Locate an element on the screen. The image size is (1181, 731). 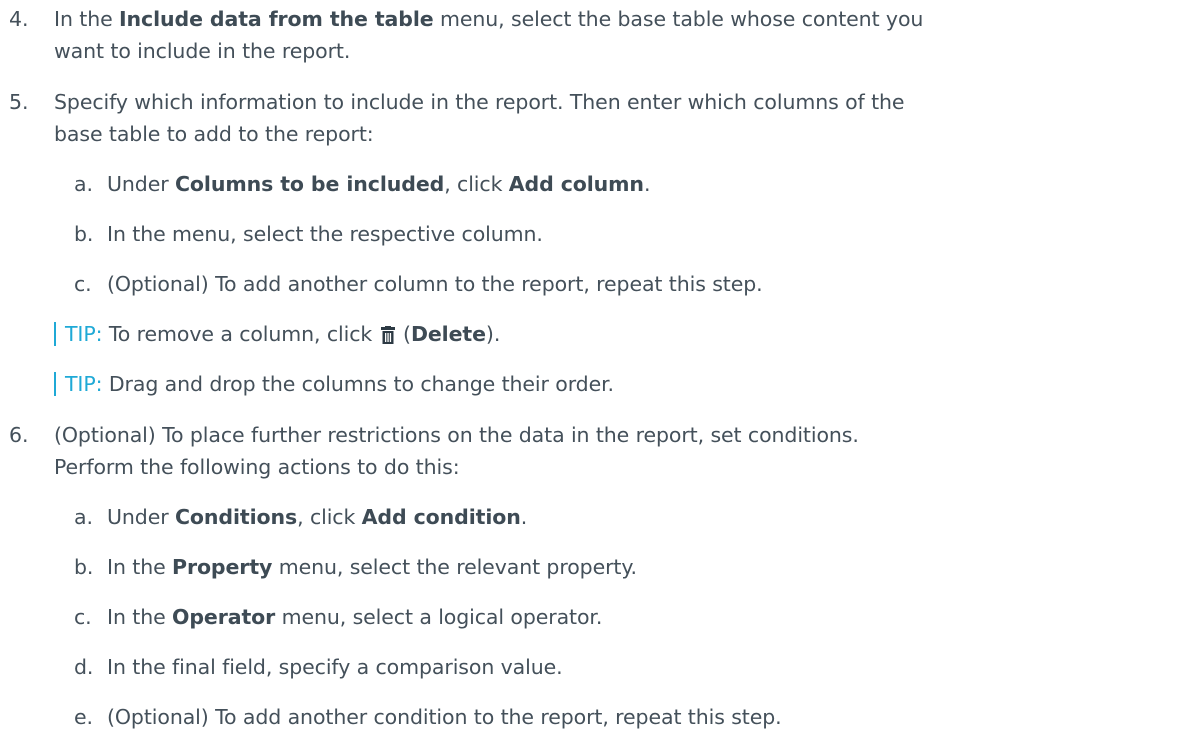
ui-term: Add column is located at coordinates (576, 184).